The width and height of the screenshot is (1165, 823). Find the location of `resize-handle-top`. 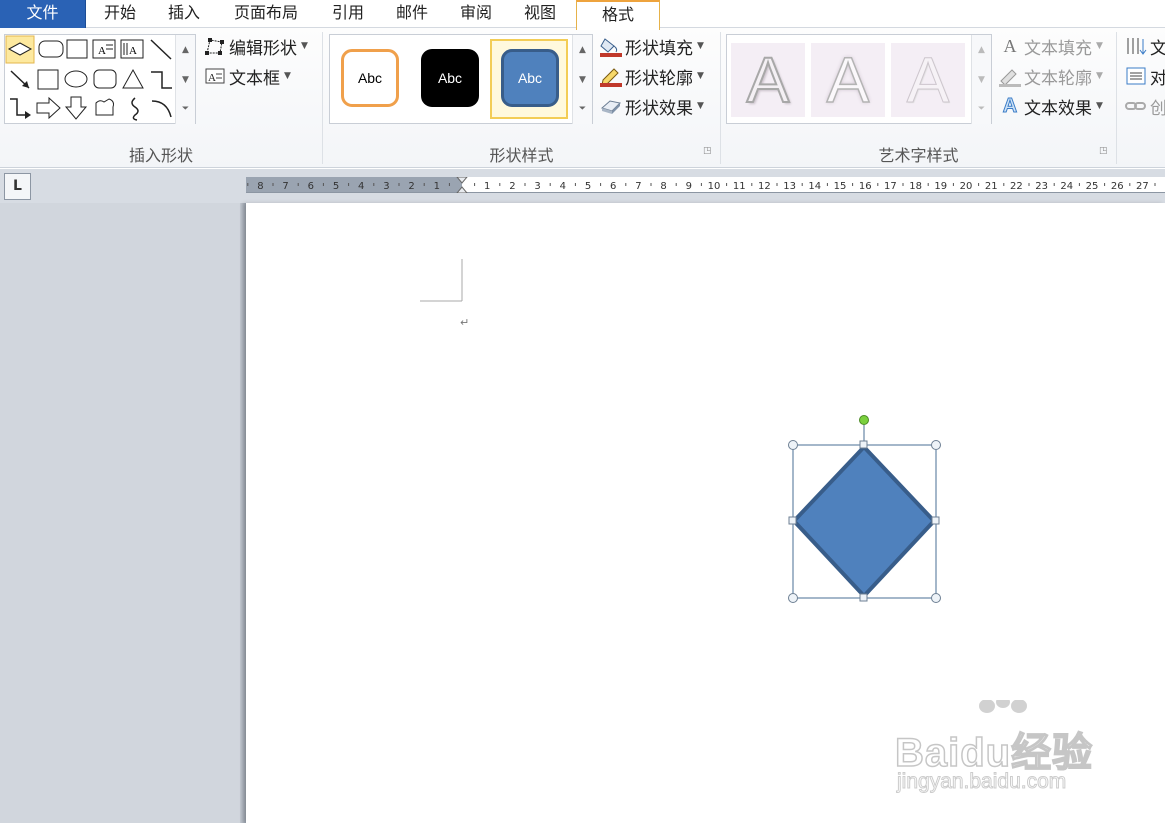

resize-handle-top is located at coordinates (863, 444).